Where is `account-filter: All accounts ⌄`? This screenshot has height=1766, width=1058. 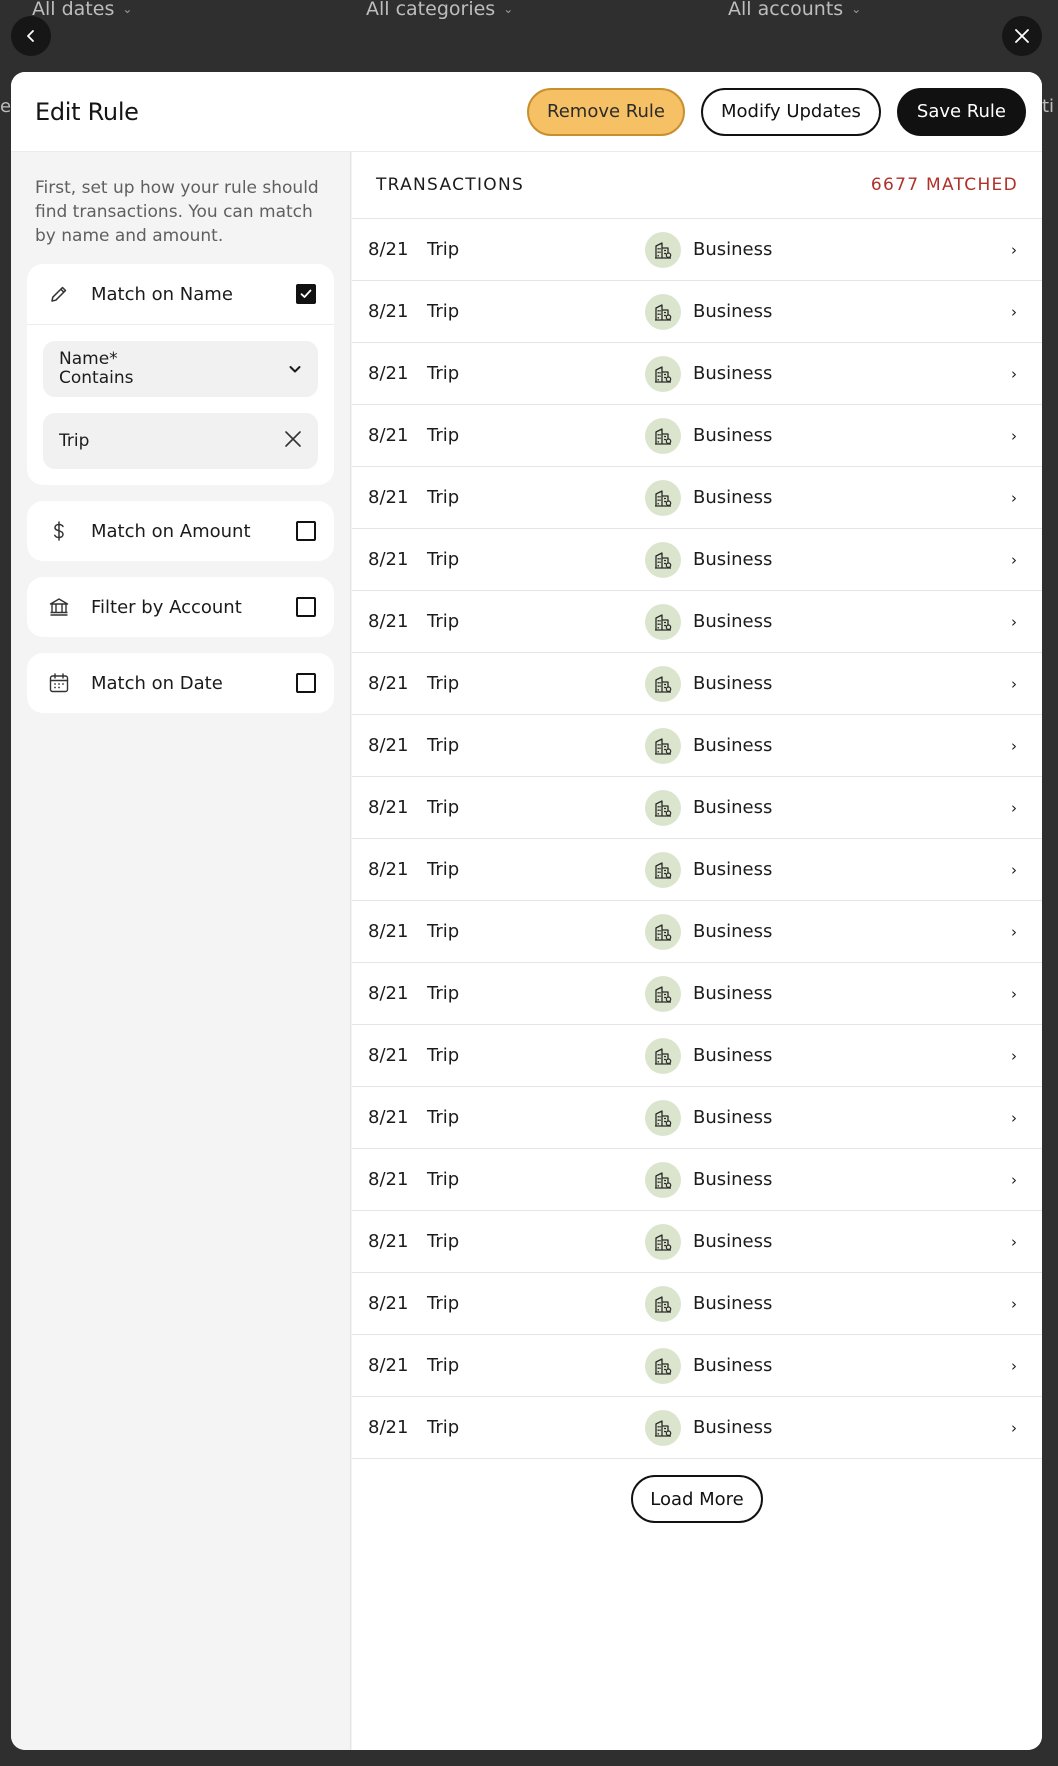 account-filter: All accounts ⌄ is located at coordinates (794, 10).